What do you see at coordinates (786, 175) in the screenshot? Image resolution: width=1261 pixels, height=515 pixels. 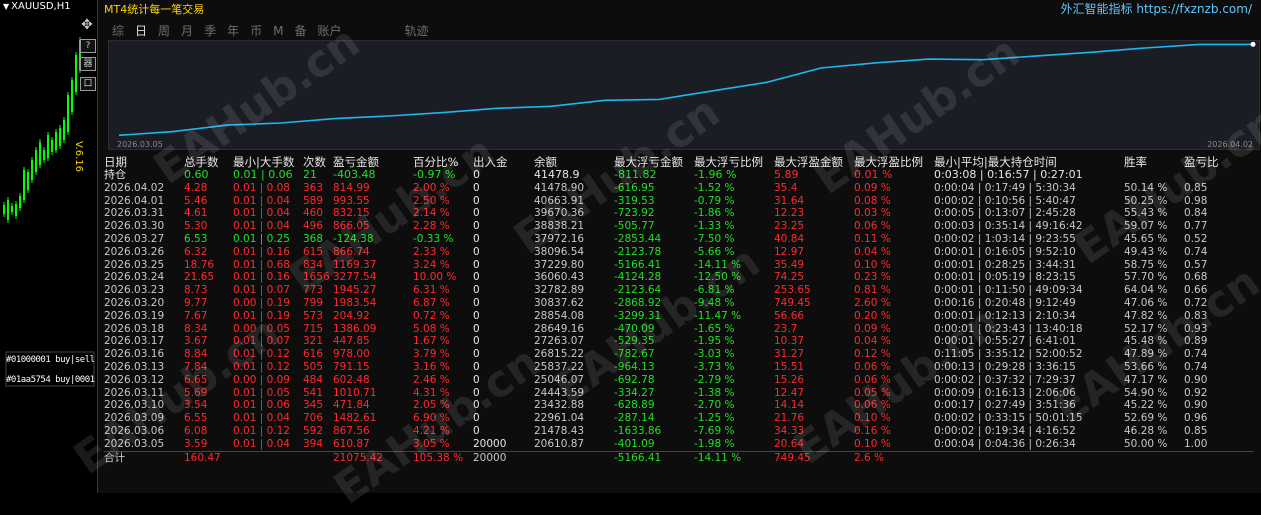 I see `table-cell: 5.89` at bounding box center [786, 175].